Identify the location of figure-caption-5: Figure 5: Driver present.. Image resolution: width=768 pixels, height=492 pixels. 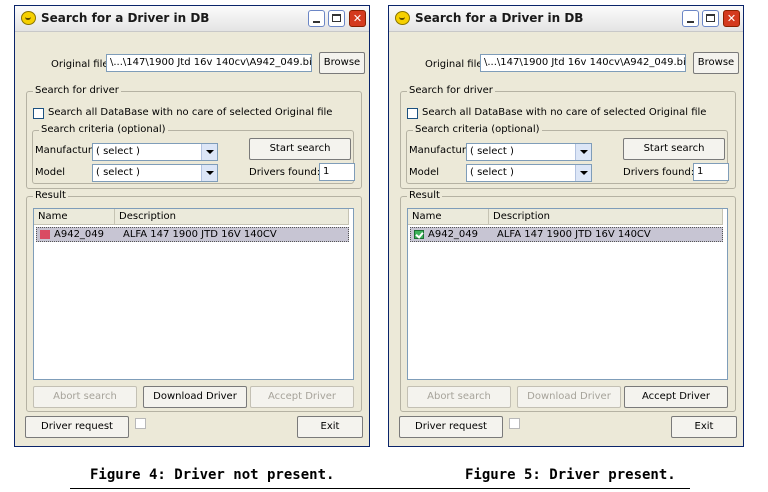
(570, 475).